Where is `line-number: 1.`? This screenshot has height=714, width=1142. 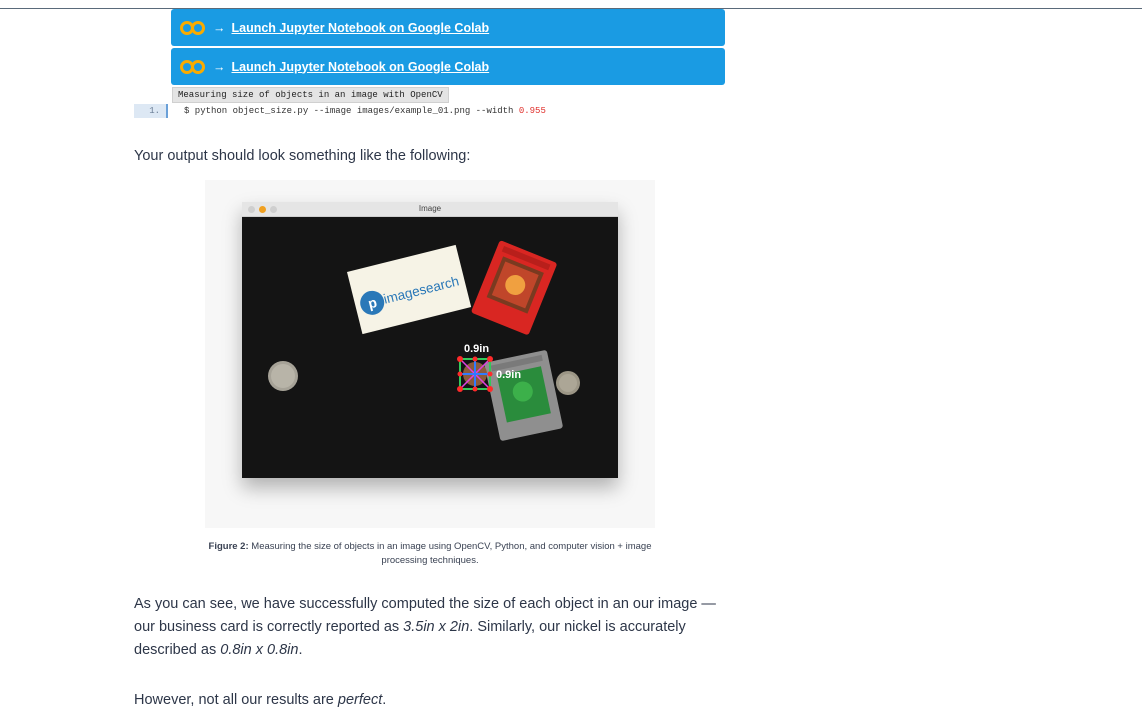
line-number: 1. is located at coordinates (151, 111).